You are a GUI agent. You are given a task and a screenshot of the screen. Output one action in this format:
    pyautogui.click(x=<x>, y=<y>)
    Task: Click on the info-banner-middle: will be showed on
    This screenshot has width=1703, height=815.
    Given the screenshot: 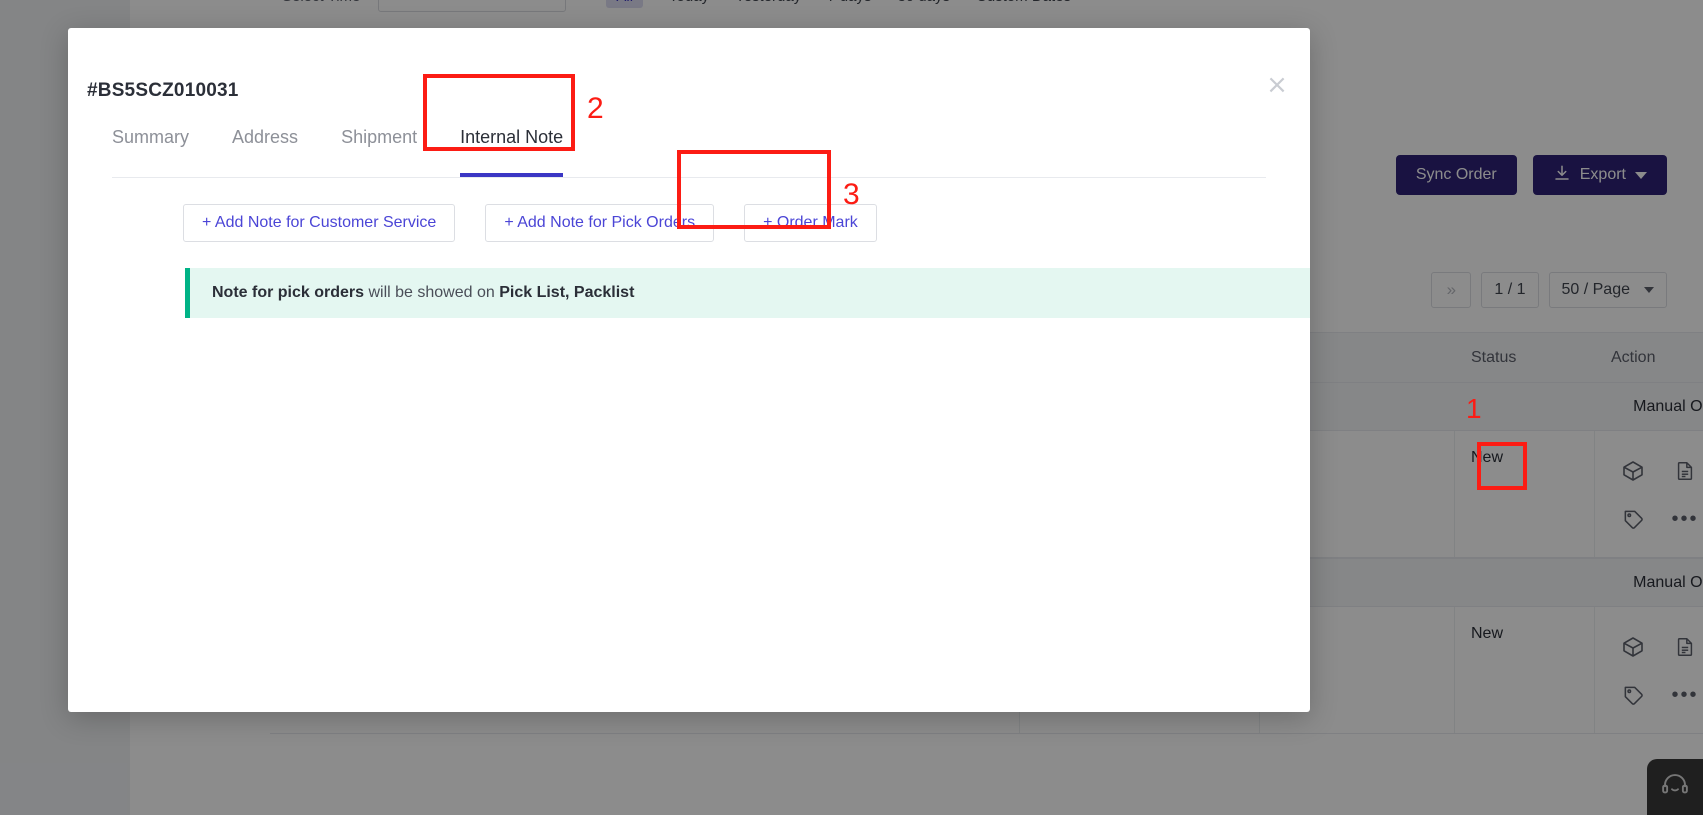 What is the action you would take?
    pyautogui.click(x=432, y=292)
    